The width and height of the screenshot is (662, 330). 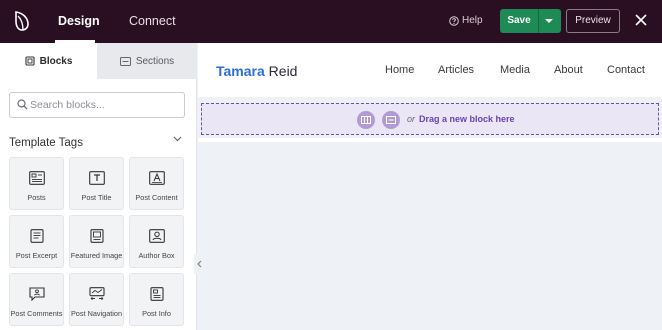 I want to click on site-title: Tamara Reid, so click(x=256, y=71).